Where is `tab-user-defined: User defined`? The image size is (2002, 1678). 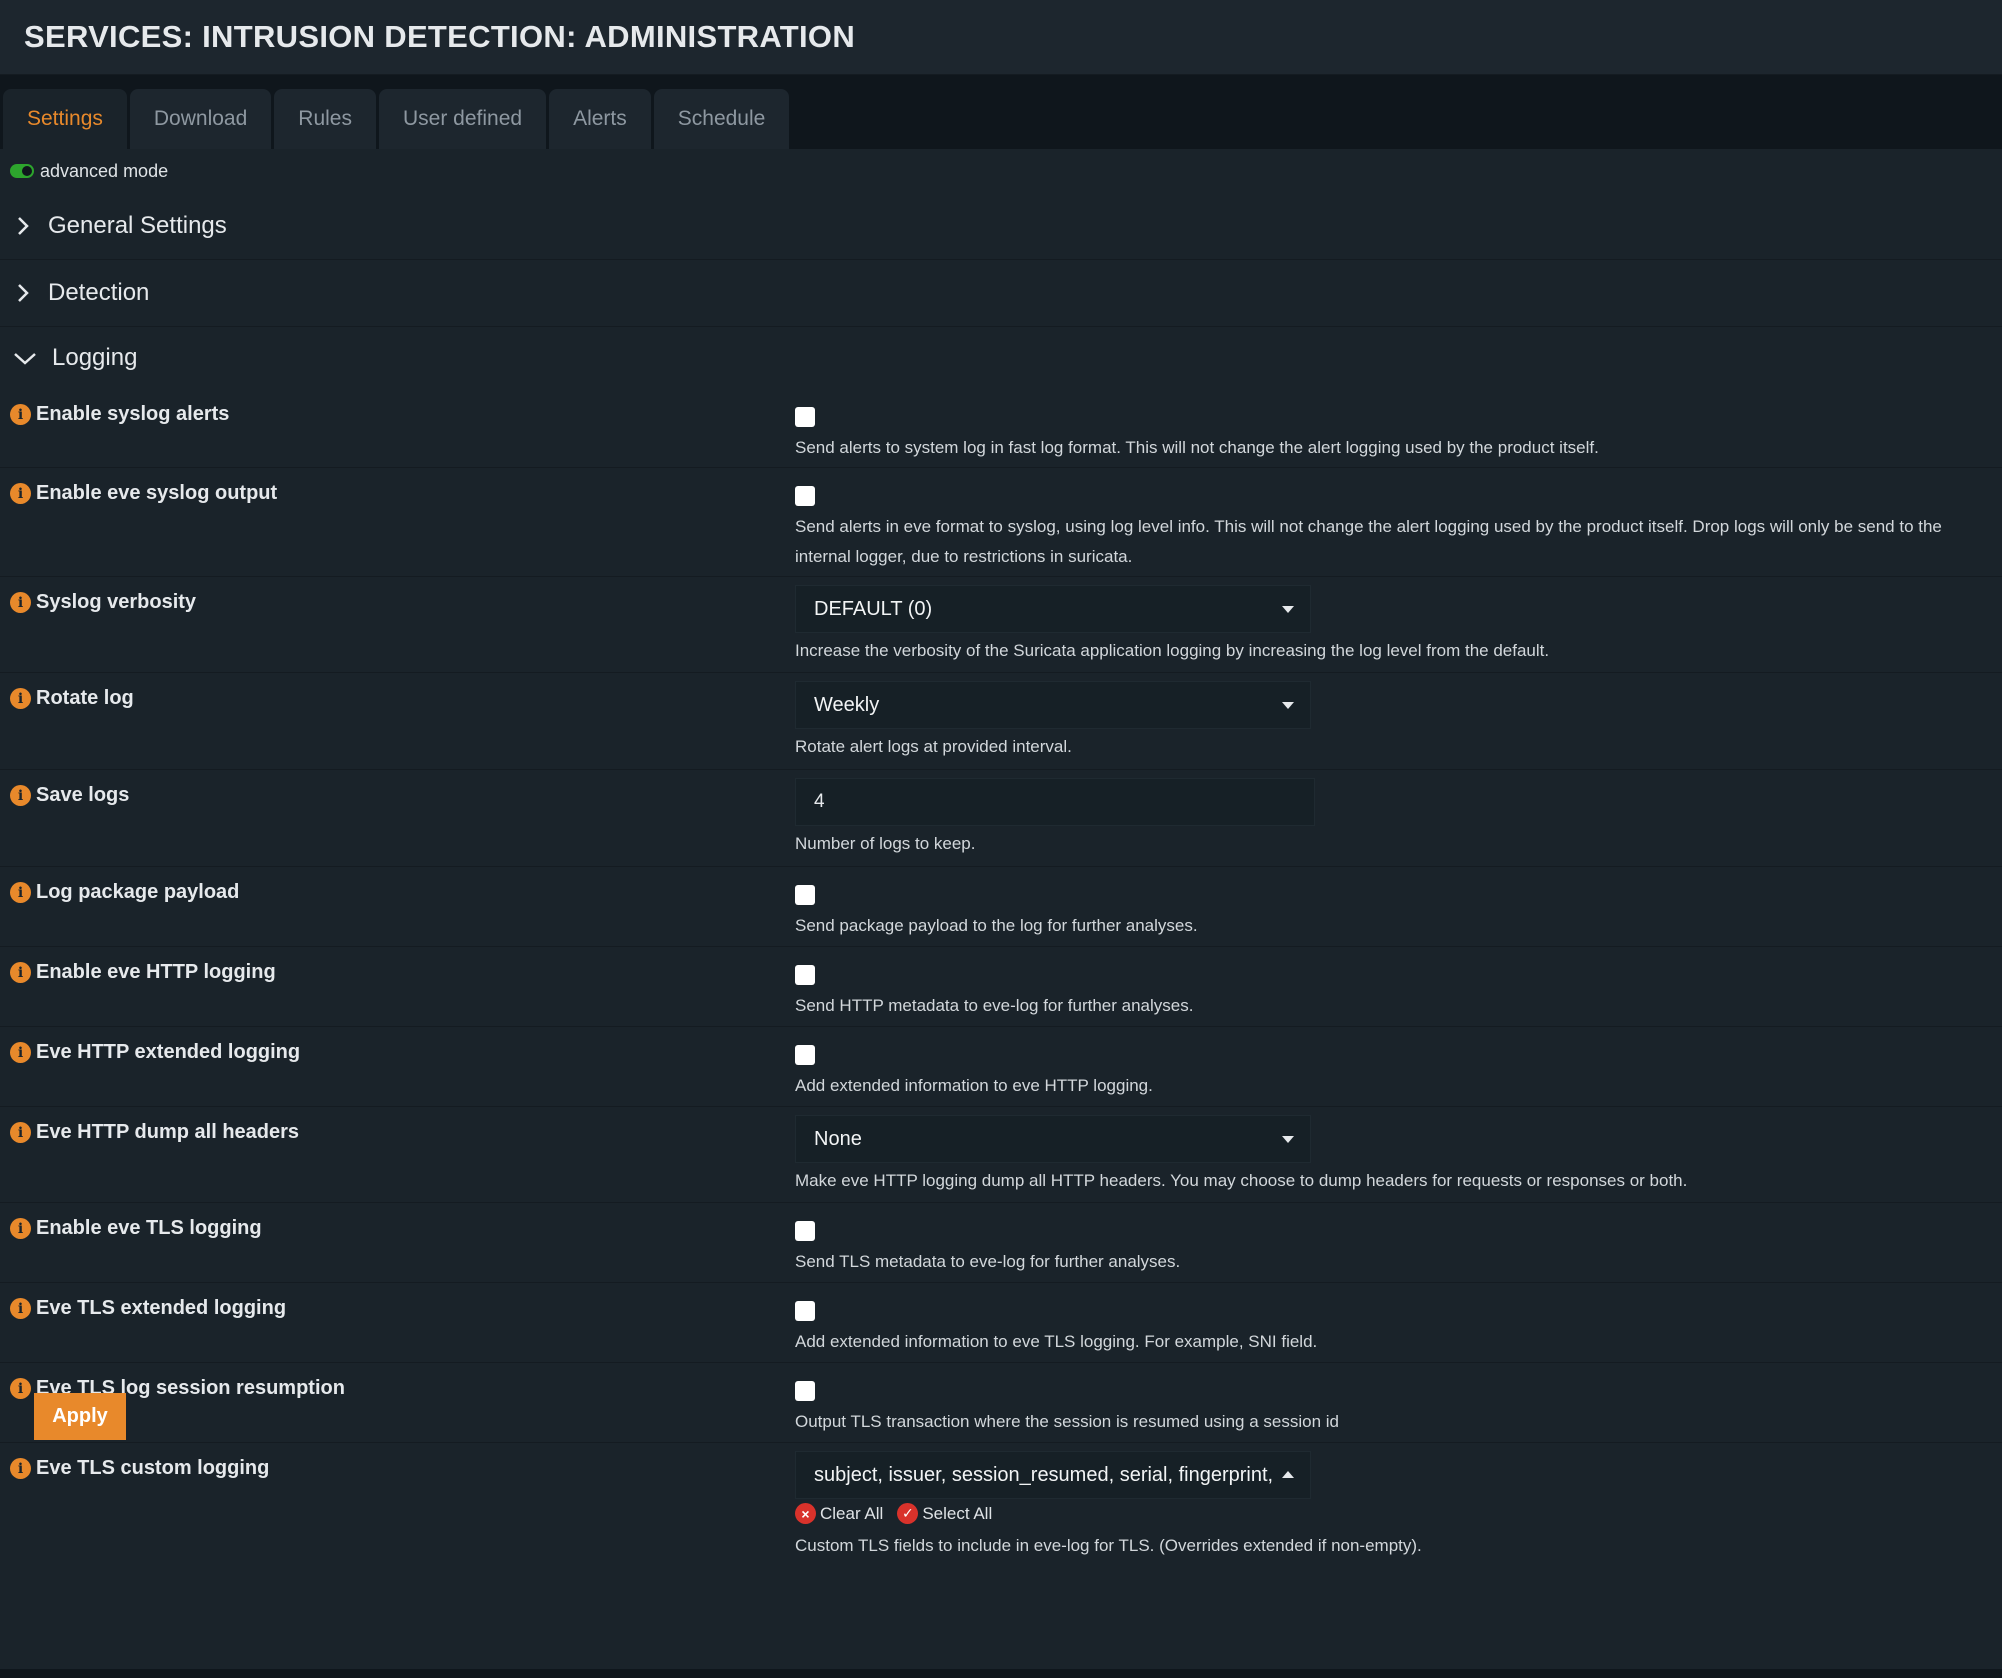
tab-user-defined: User defined is located at coordinates (463, 119).